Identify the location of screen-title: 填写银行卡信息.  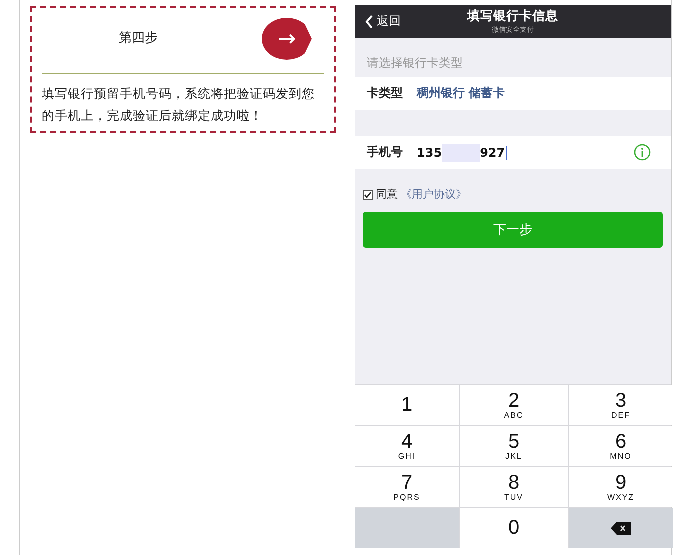
(513, 16).